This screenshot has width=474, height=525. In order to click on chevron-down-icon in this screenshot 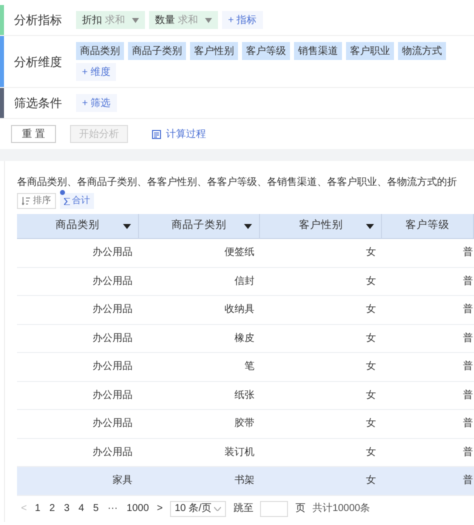, I will do `click(218, 508)`.